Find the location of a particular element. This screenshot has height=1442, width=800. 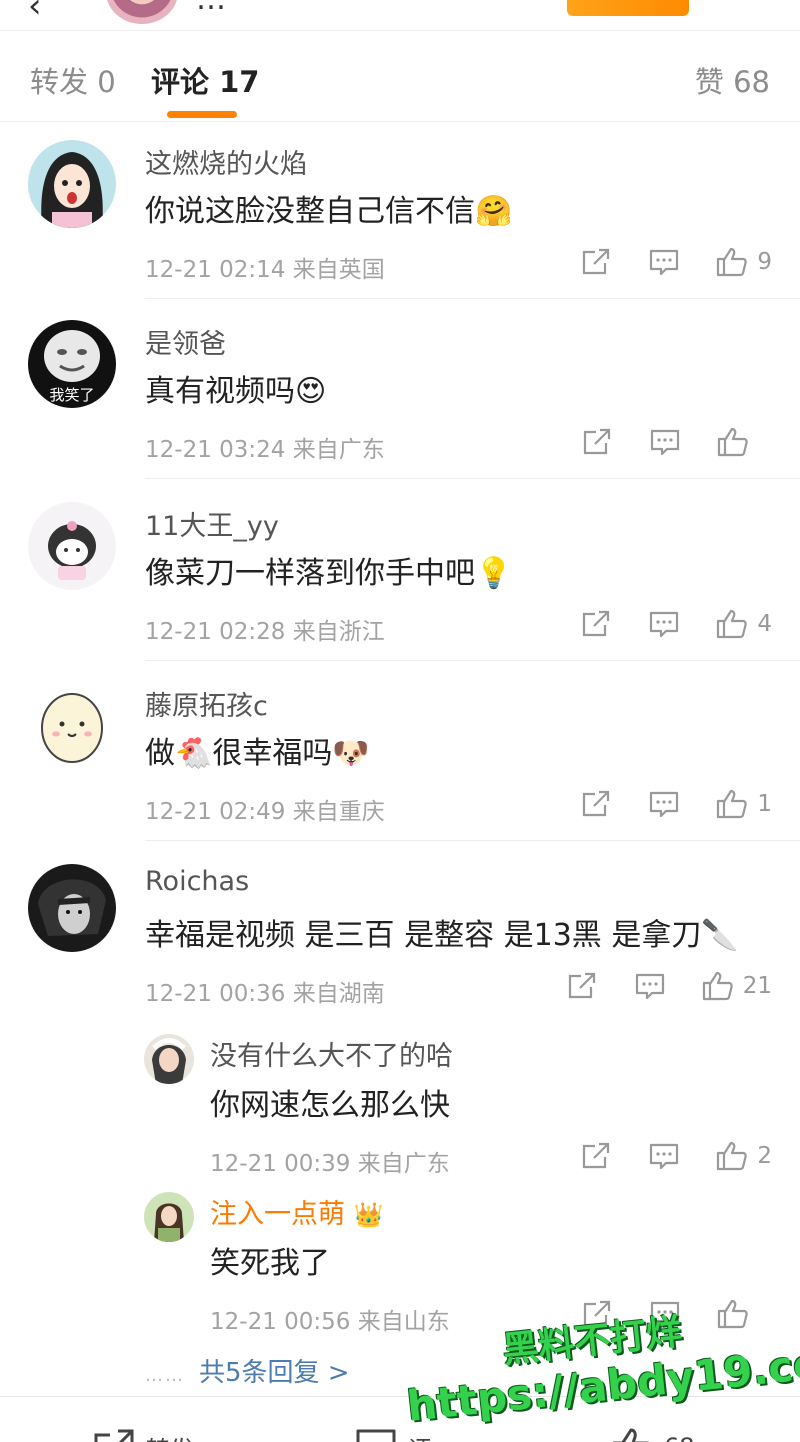

like-button: 4 is located at coordinates (743, 624).